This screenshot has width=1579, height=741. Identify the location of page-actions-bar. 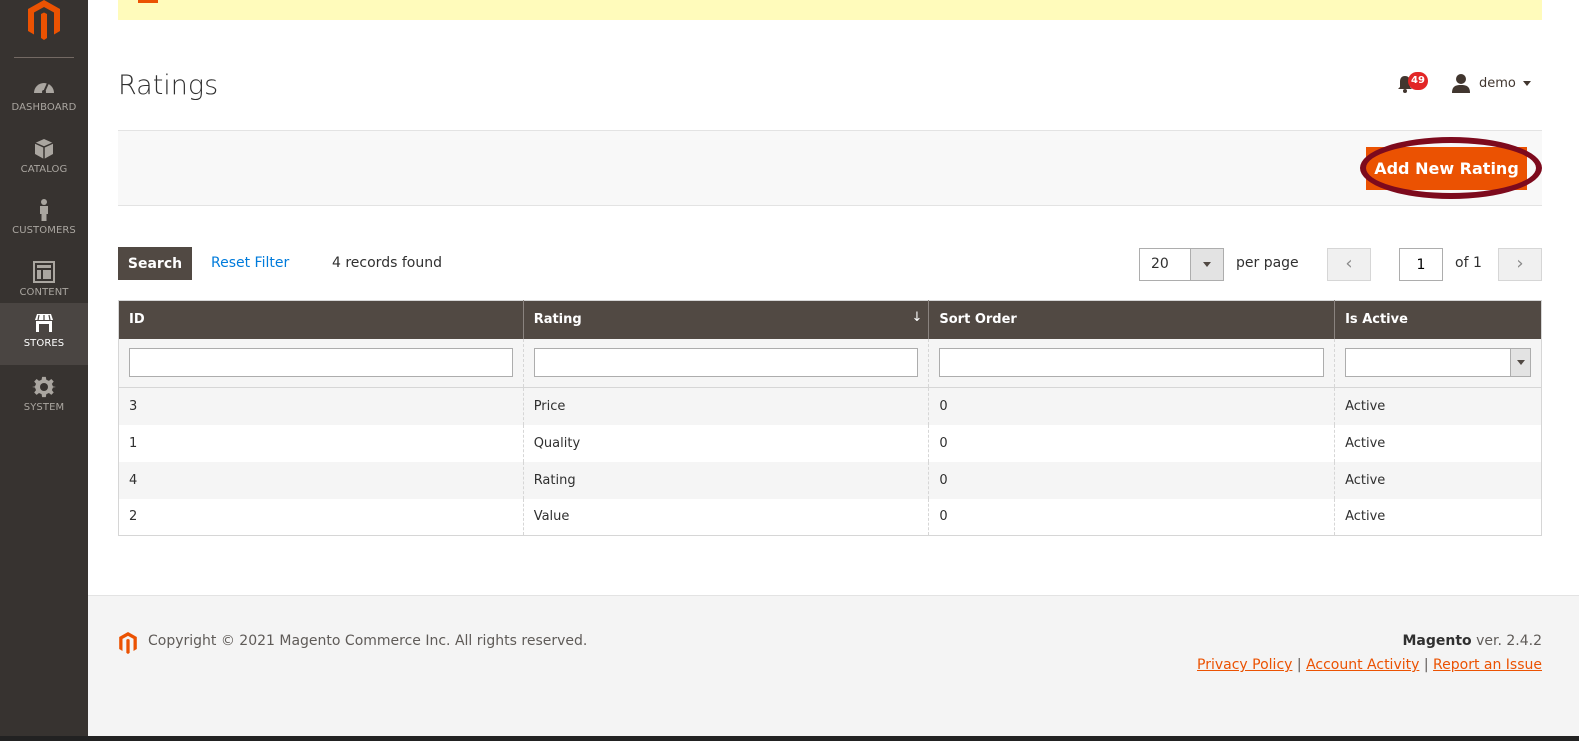
(830, 168).